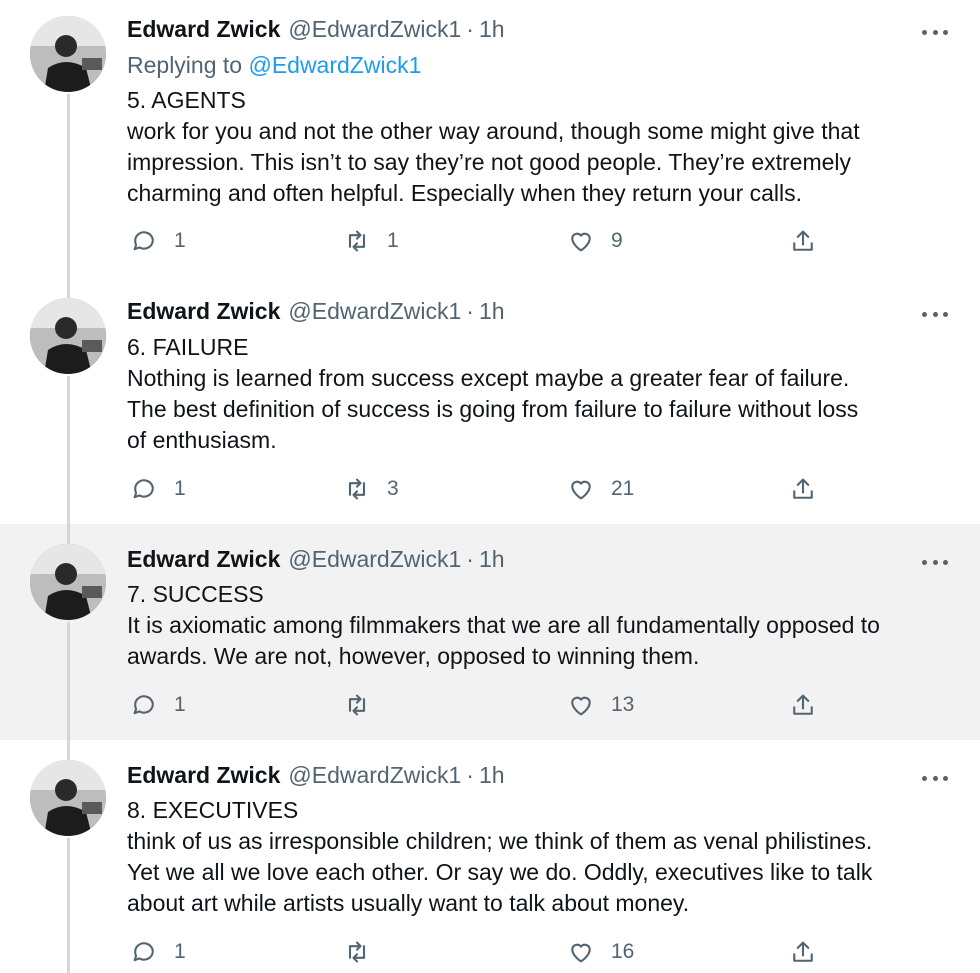  What do you see at coordinates (623, 704) in the screenshot?
I see `like-count: 13` at bounding box center [623, 704].